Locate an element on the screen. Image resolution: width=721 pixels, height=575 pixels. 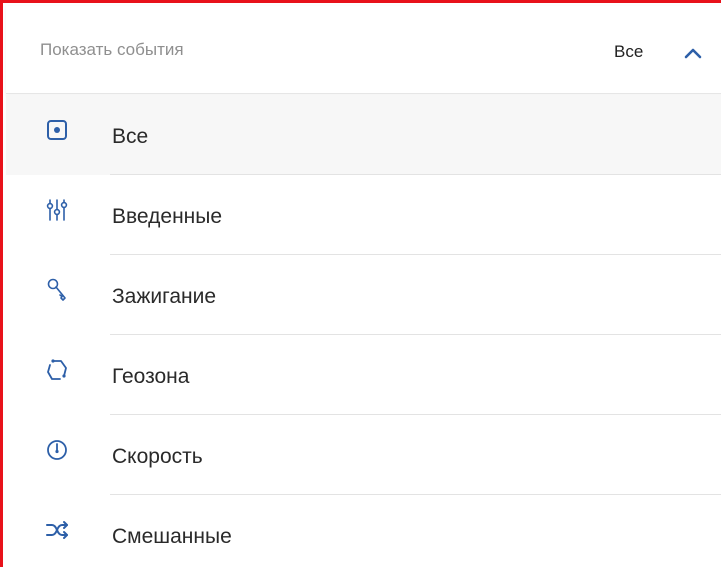
option-label: Зажигание is located at coordinates (164, 296).